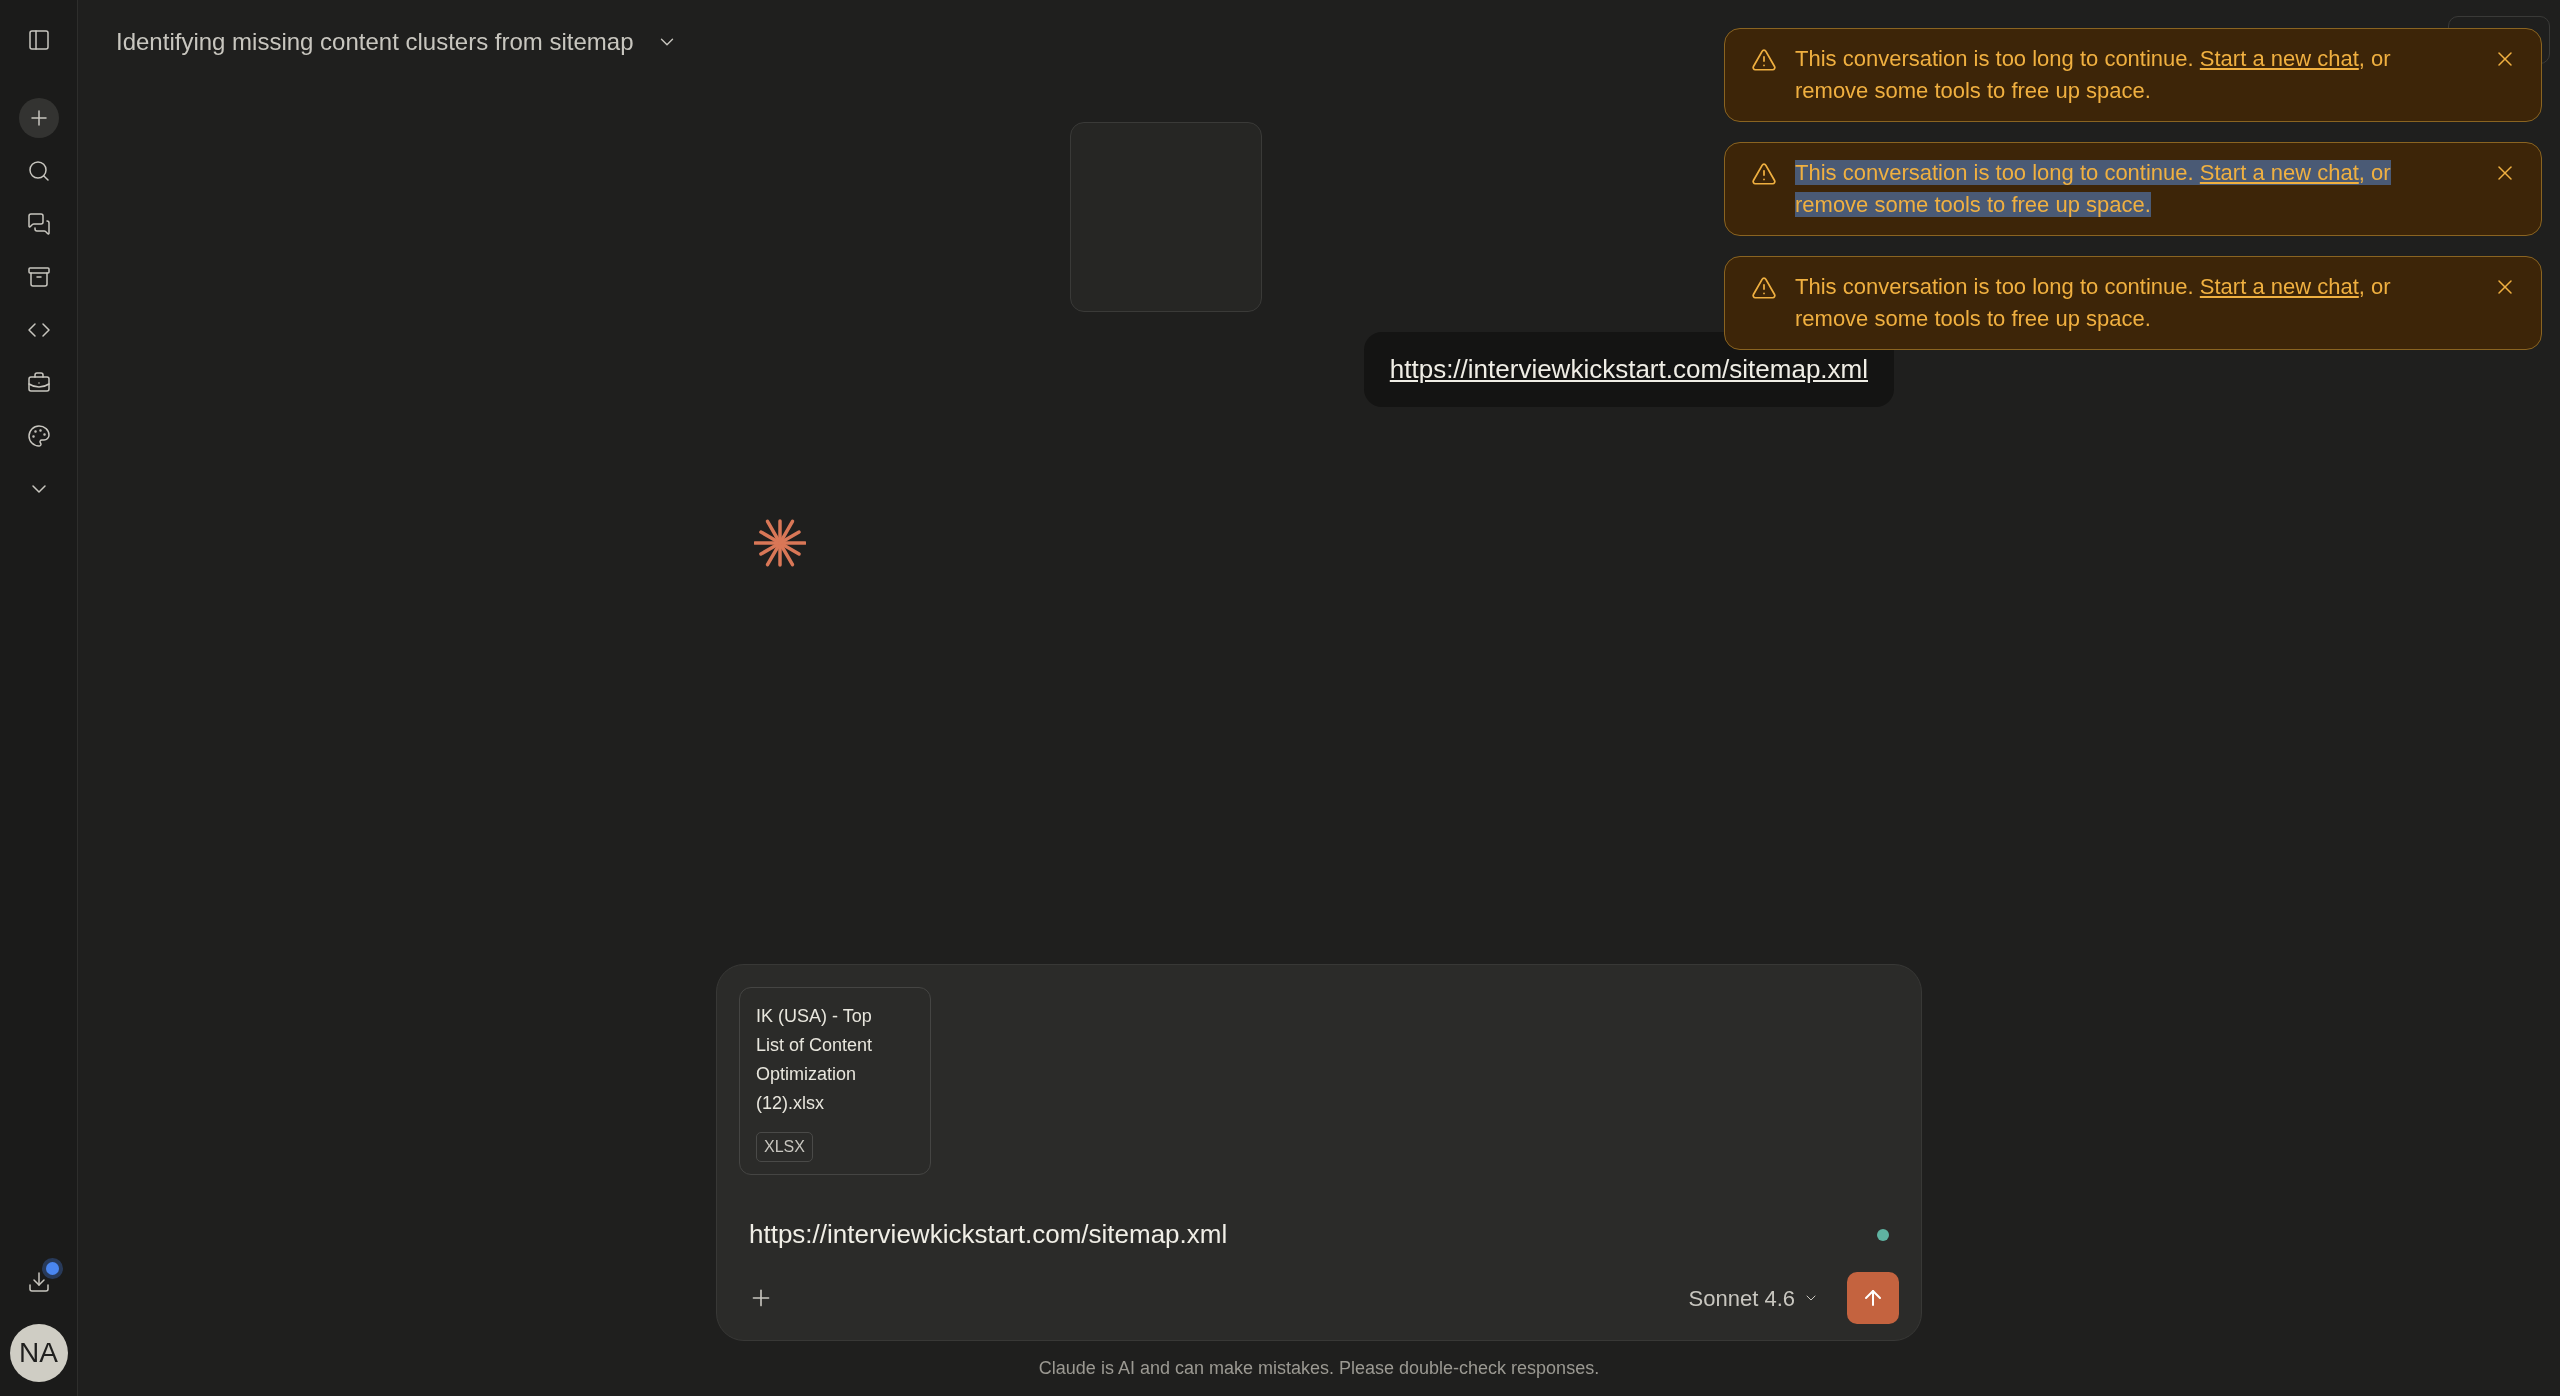 The height and width of the screenshot is (1396, 2560). Describe the element at coordinates (1319, 1368) in the screenshot. I see `disclaimer-text: Claude is AI and can make mistakes. Please double-check responses.` at that location.